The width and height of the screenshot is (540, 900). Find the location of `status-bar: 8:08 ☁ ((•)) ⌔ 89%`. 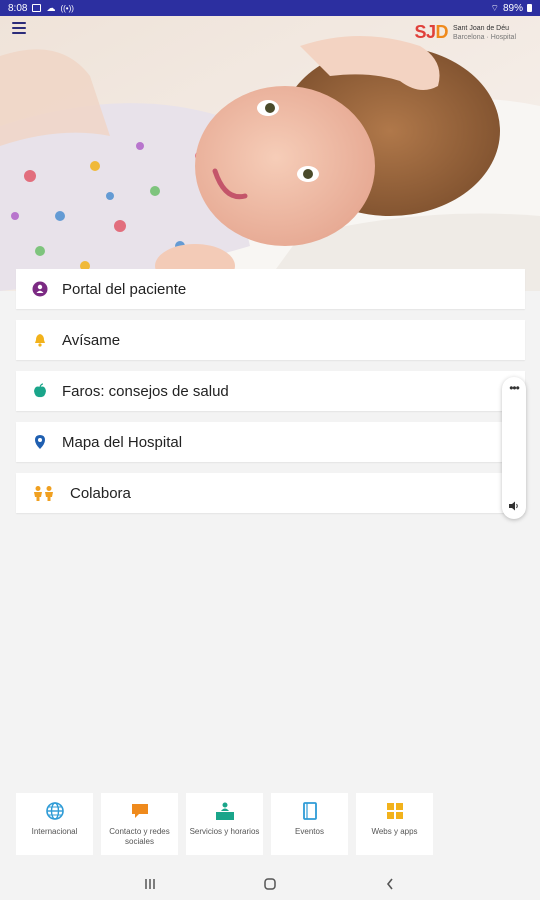

status-bar: 8:08 ☁ ((•)) ⌔ 89% is located at coordinates (270, 8).